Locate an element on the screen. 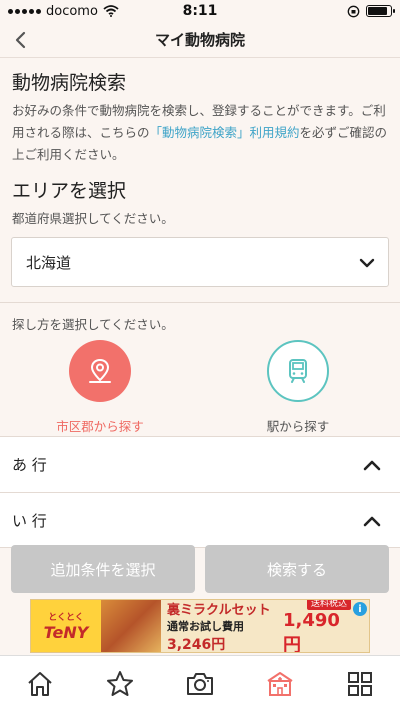 This screenshot has width=400, height=711. status-time: 8:11 is located at coordinates (200, 11).